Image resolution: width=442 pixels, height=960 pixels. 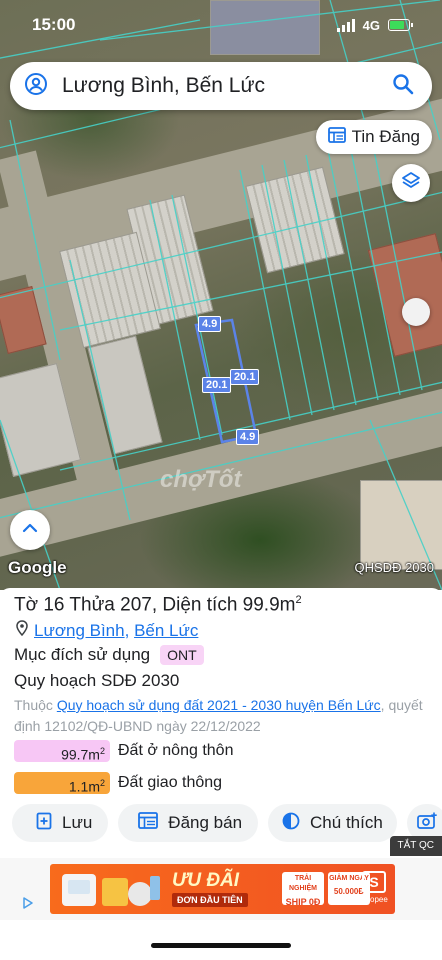 I want to click on legend-button: Chú thích, so click(x=332, y=823).